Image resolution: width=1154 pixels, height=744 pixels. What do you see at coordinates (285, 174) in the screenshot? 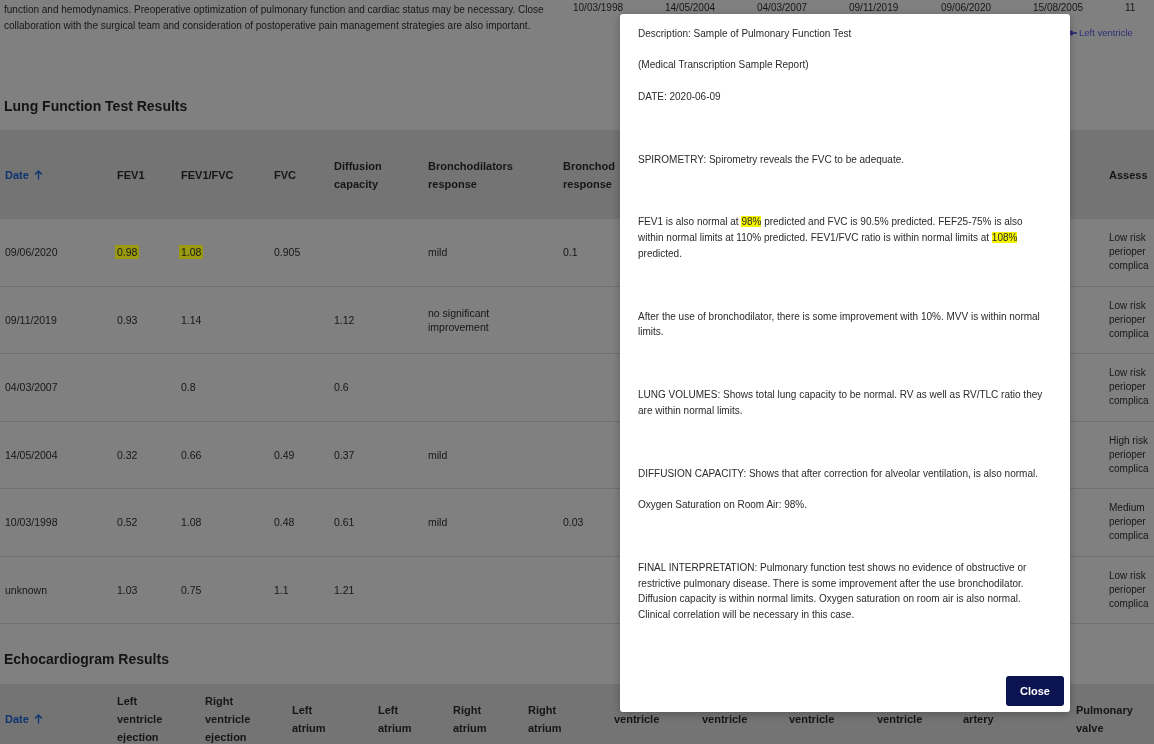
I see `column-header: FVC` at bounding box center [285, 174].